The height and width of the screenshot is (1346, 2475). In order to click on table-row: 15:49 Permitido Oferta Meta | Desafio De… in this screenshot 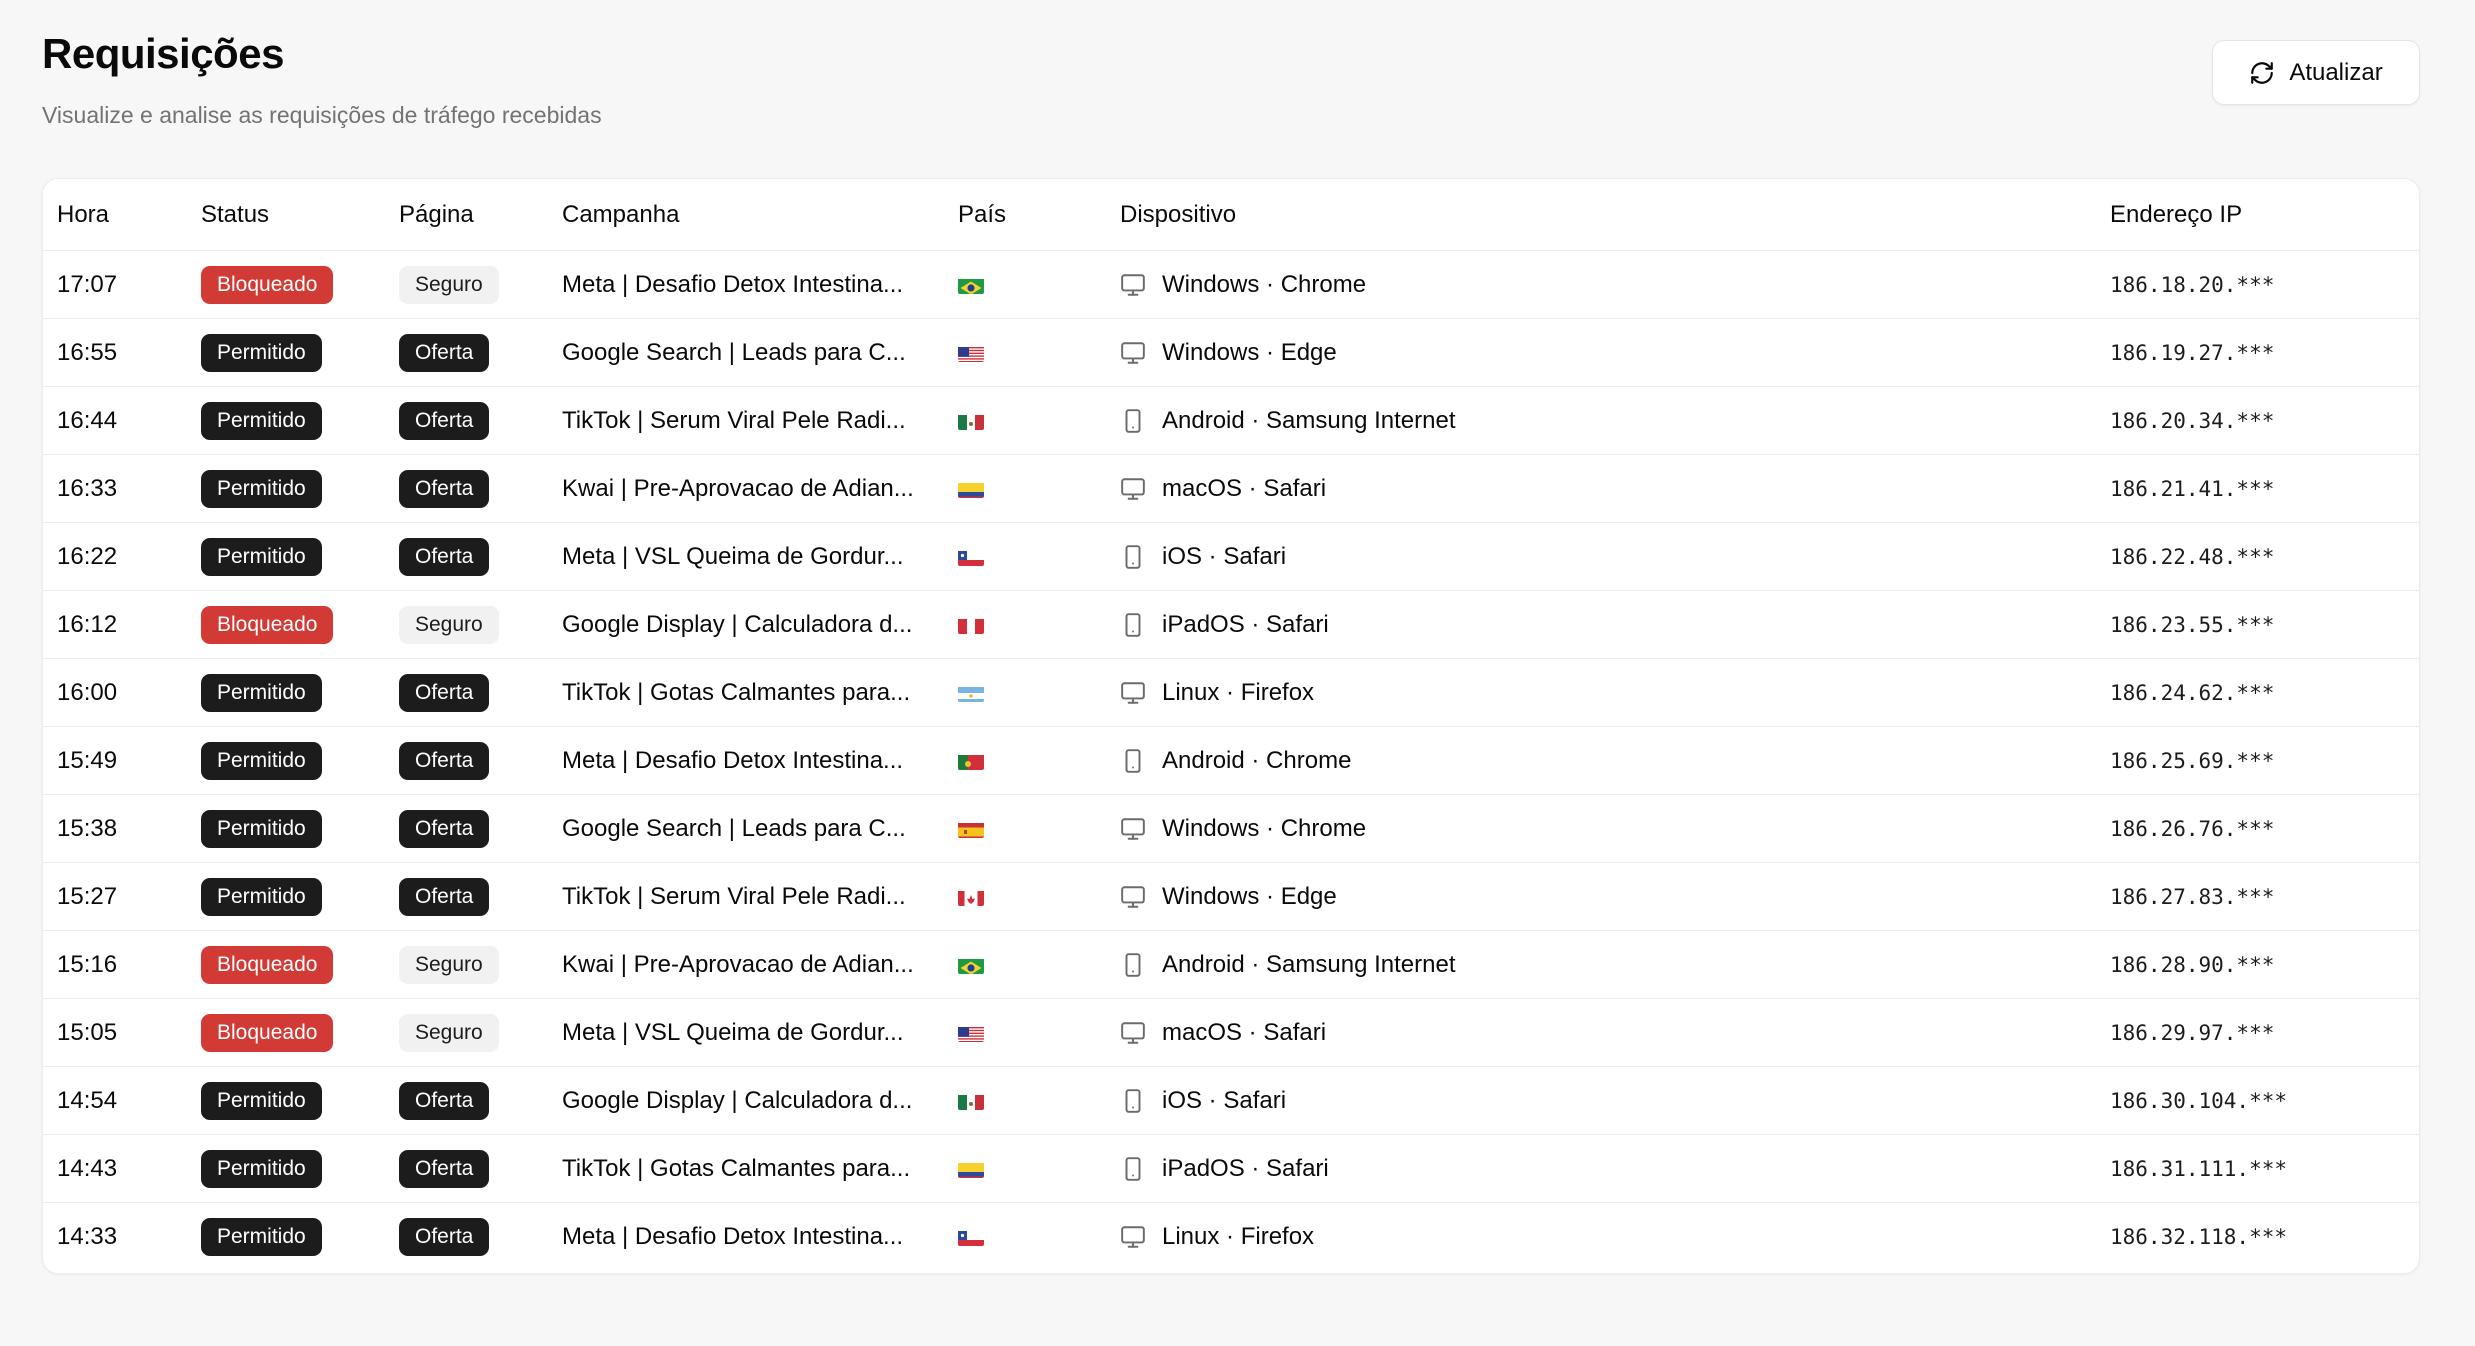, I will do `click(1231, 761)`.